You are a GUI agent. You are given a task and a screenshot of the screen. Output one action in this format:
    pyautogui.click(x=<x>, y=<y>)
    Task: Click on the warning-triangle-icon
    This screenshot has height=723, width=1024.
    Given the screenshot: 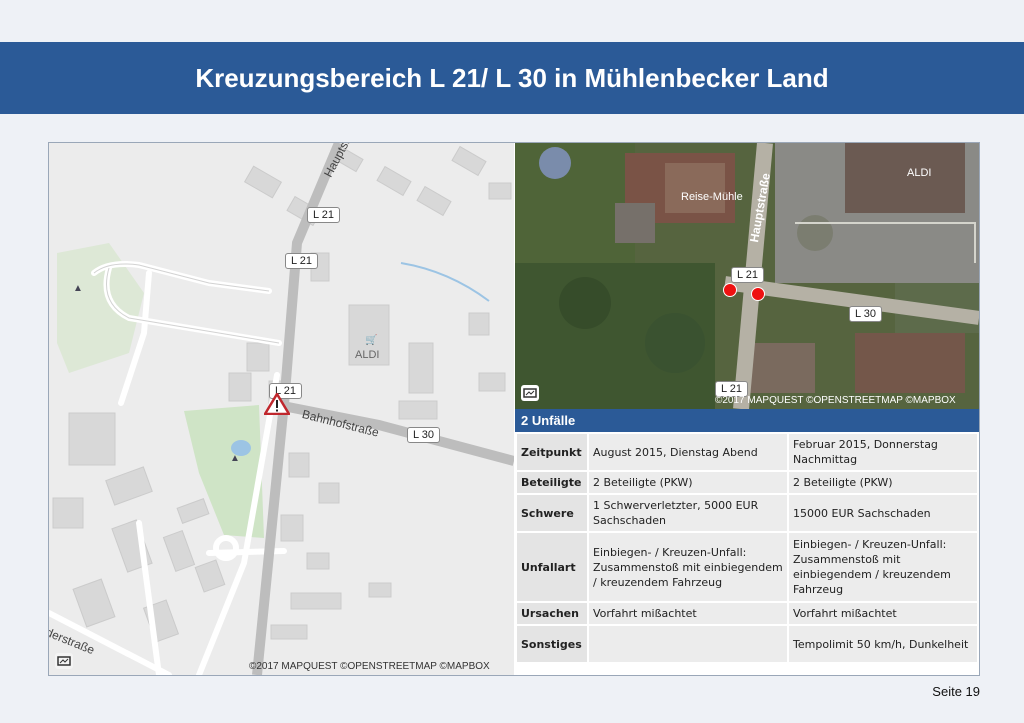 What is the action you would take?
    pyautogui.click(x=277, y=404)
    